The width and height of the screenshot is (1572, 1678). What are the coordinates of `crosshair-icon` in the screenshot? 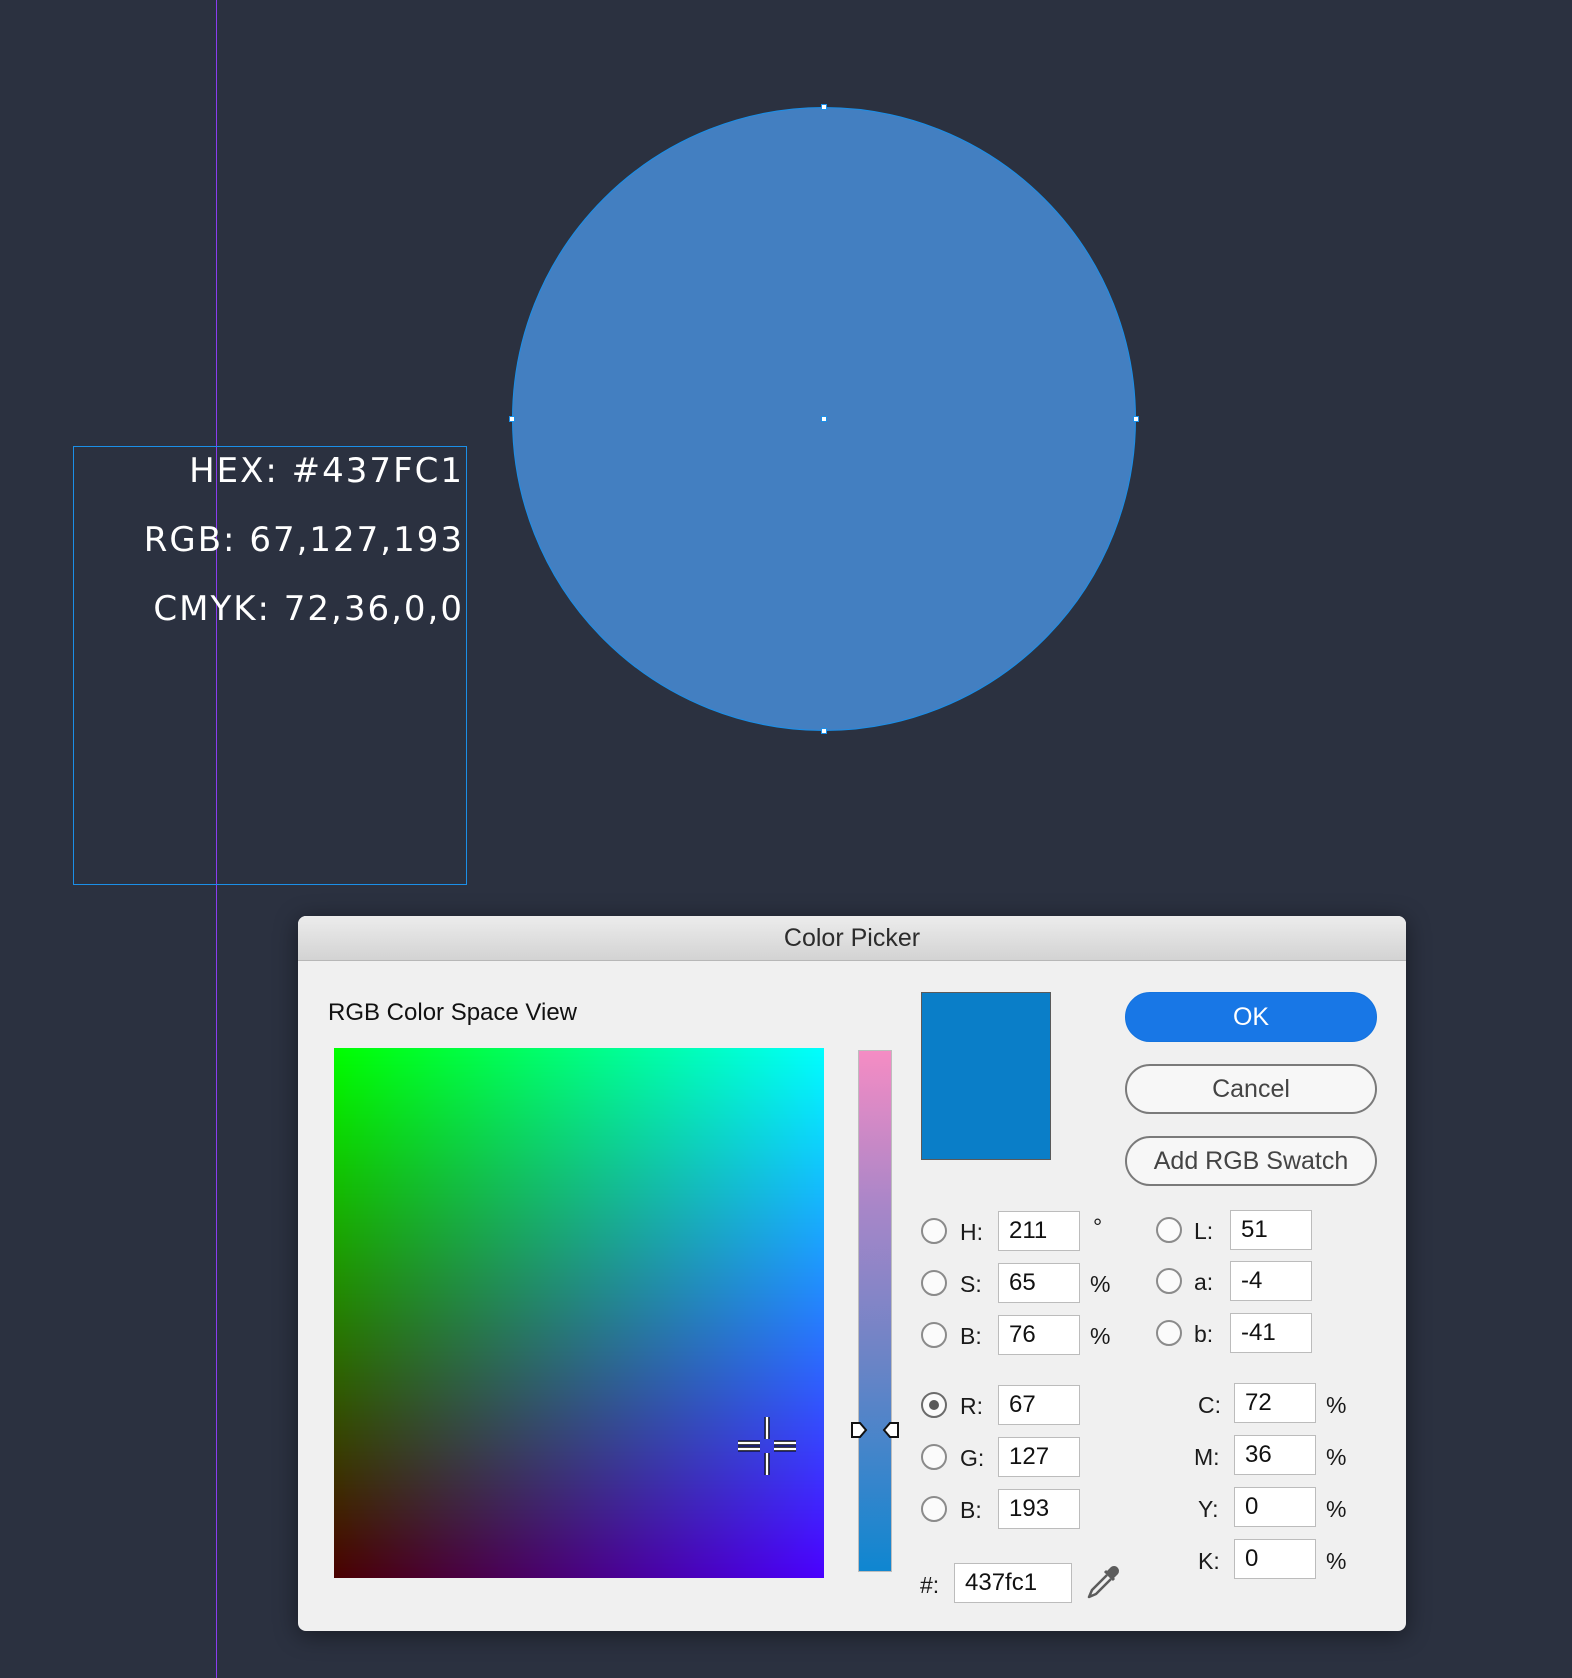 It's located at (767, 1446).